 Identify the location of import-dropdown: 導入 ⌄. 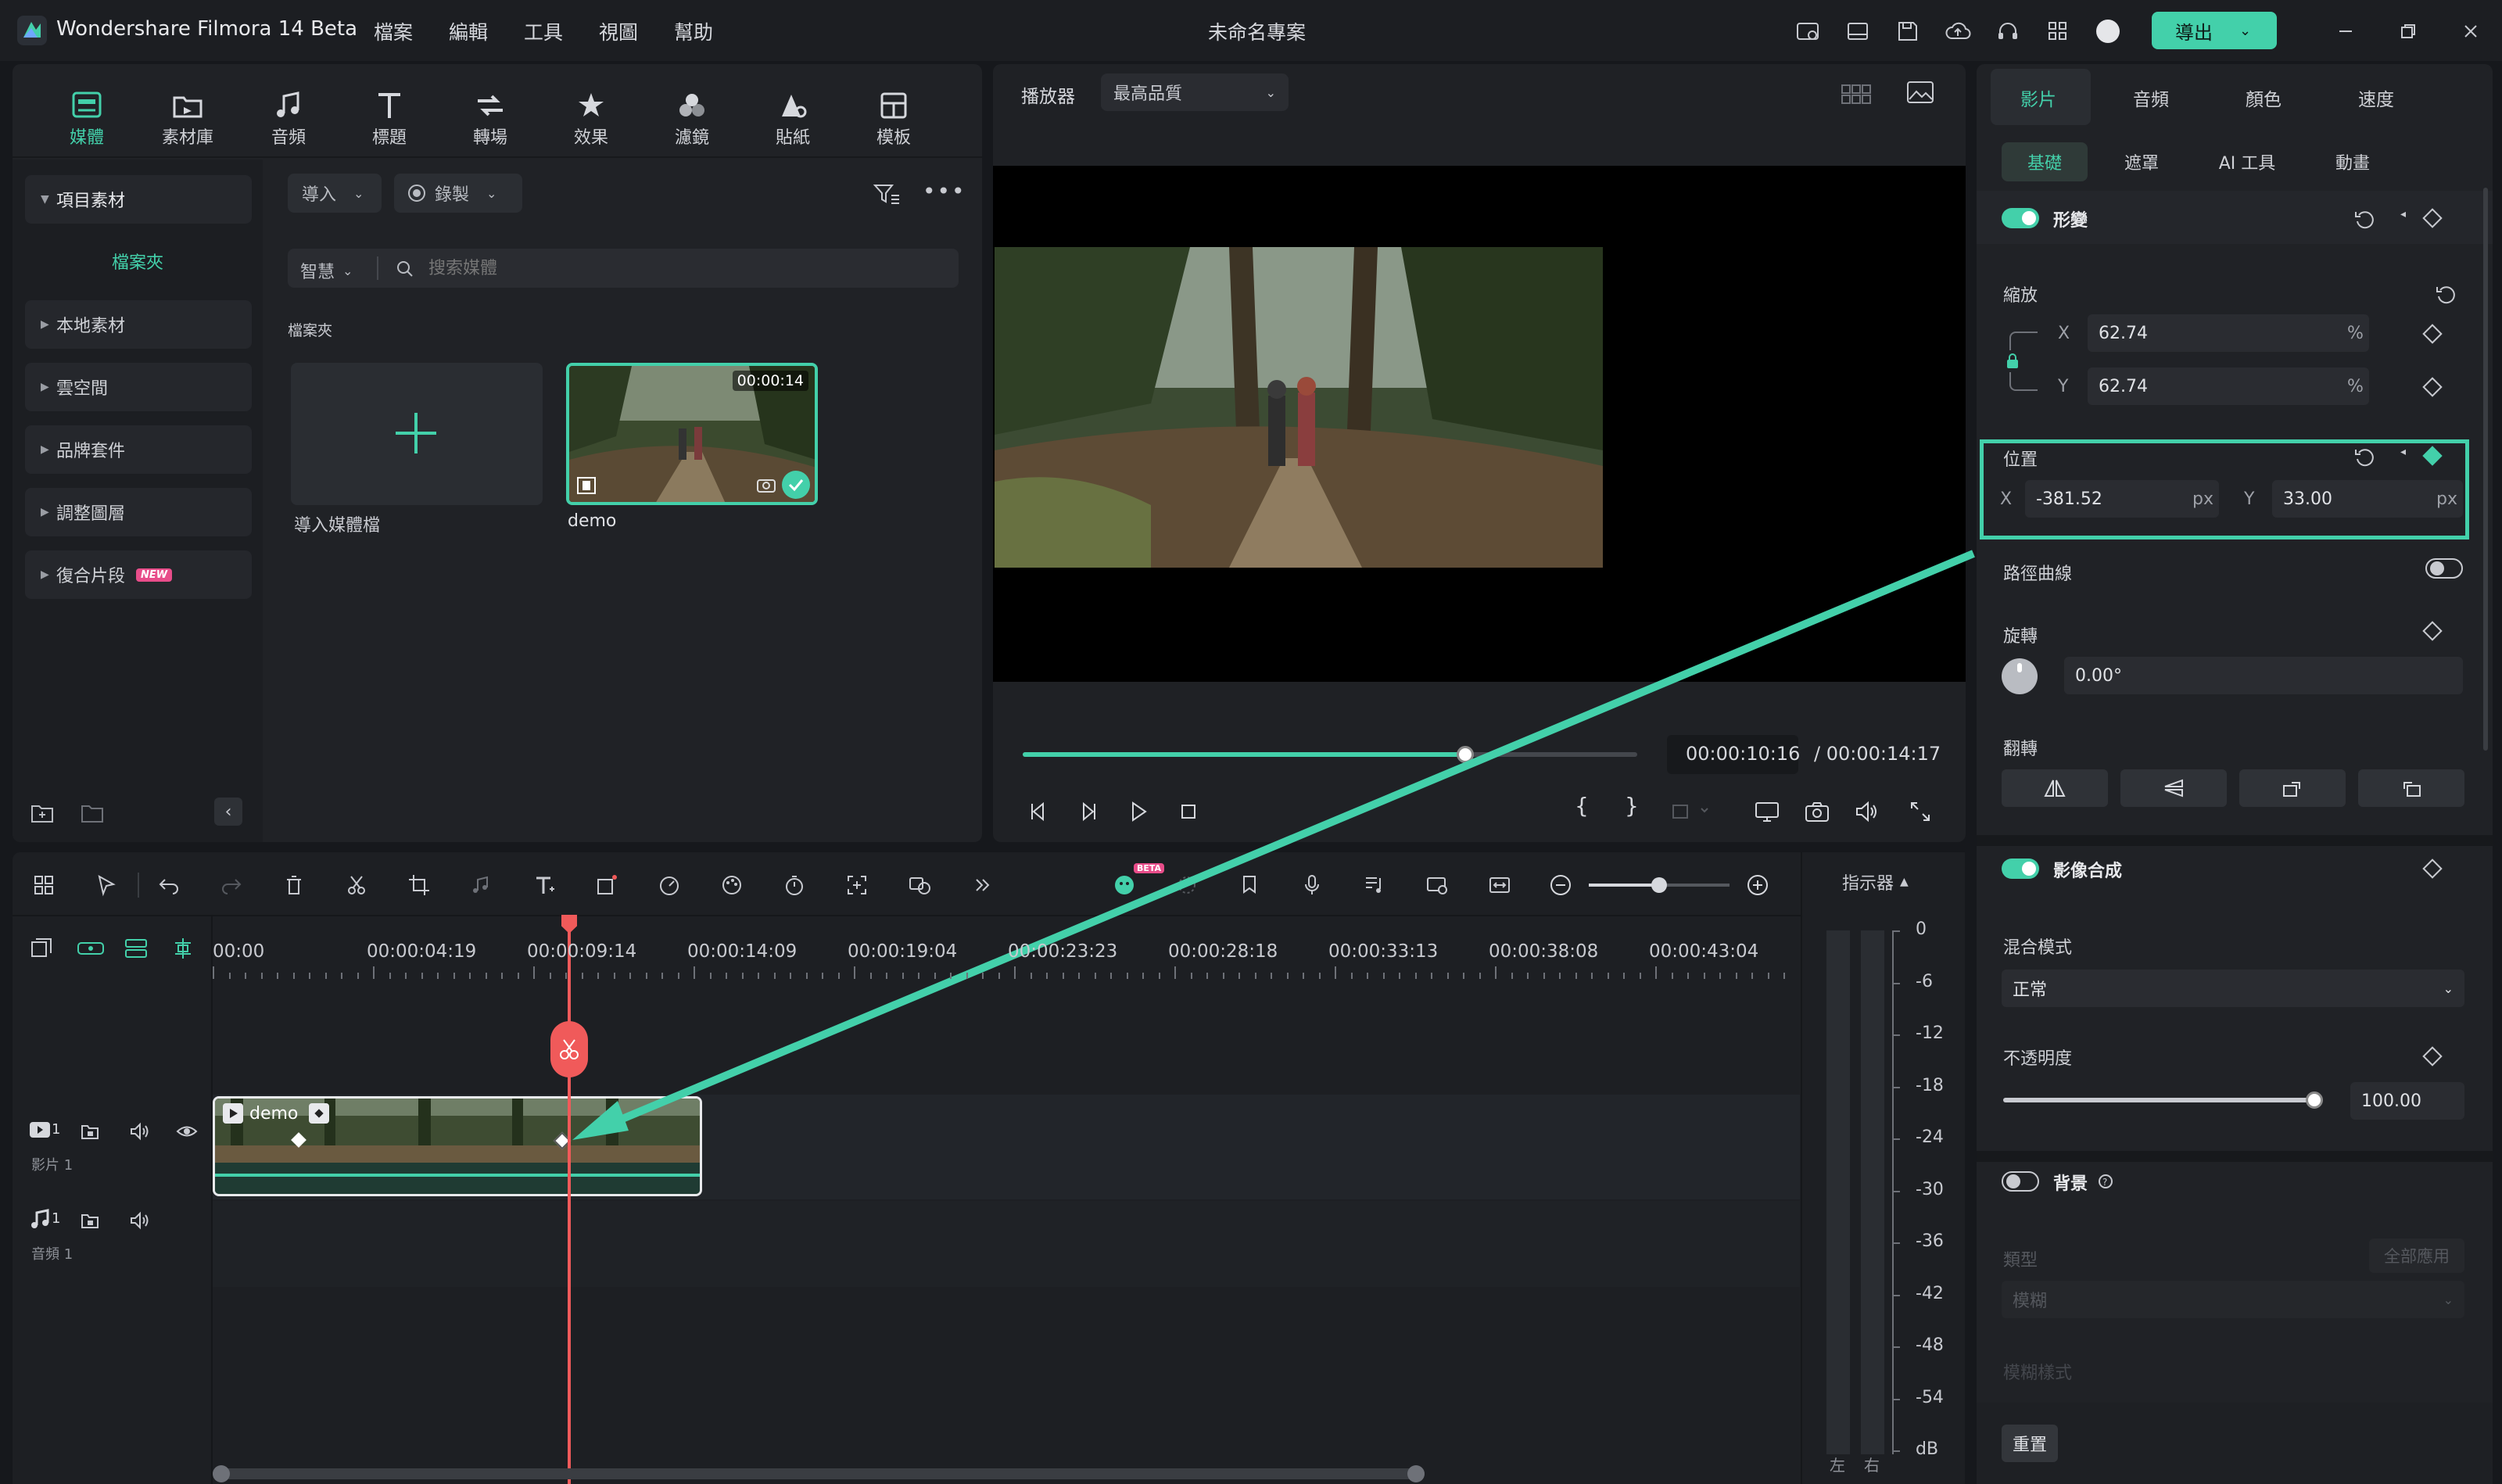
(335, 193).